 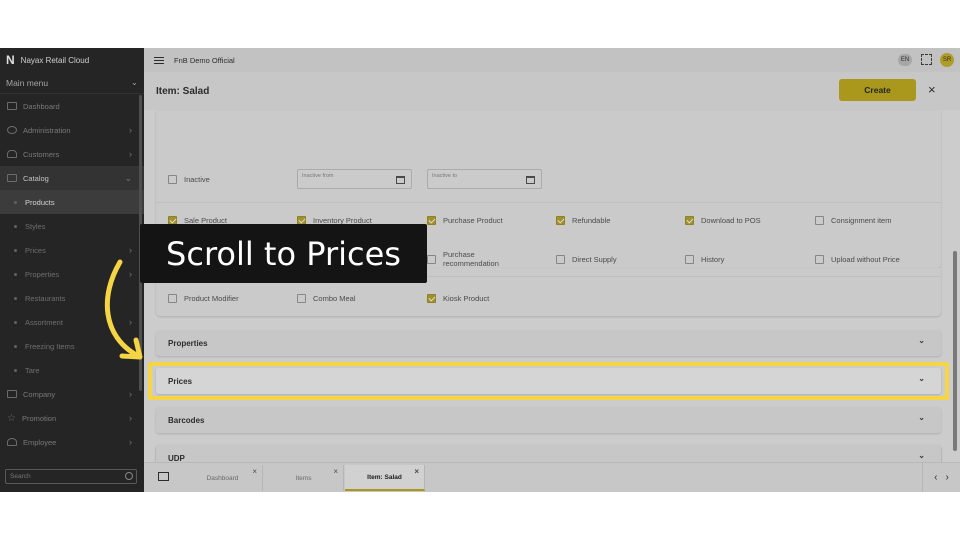 What do you see at coordinates (163, 476) in the screenshot?
I see `tabs-icon` at bounding box center [163, 476].